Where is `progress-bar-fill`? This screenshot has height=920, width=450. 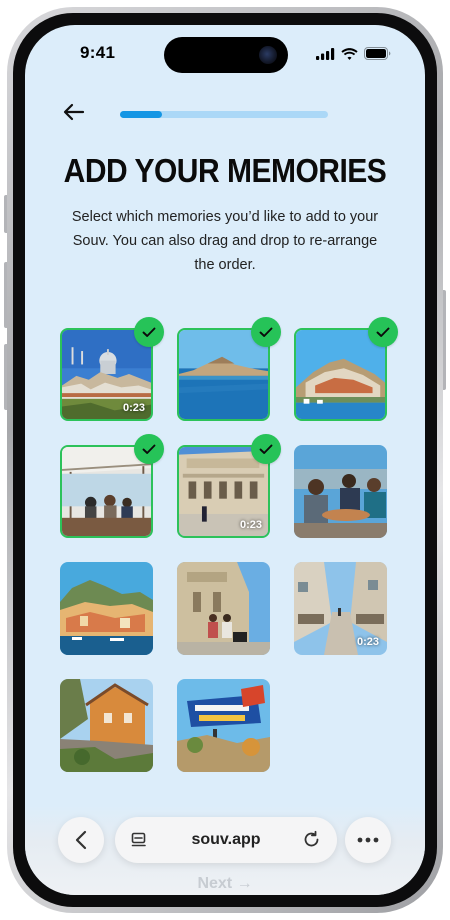
progress-bar-fill is located at coordinates (141, 114).